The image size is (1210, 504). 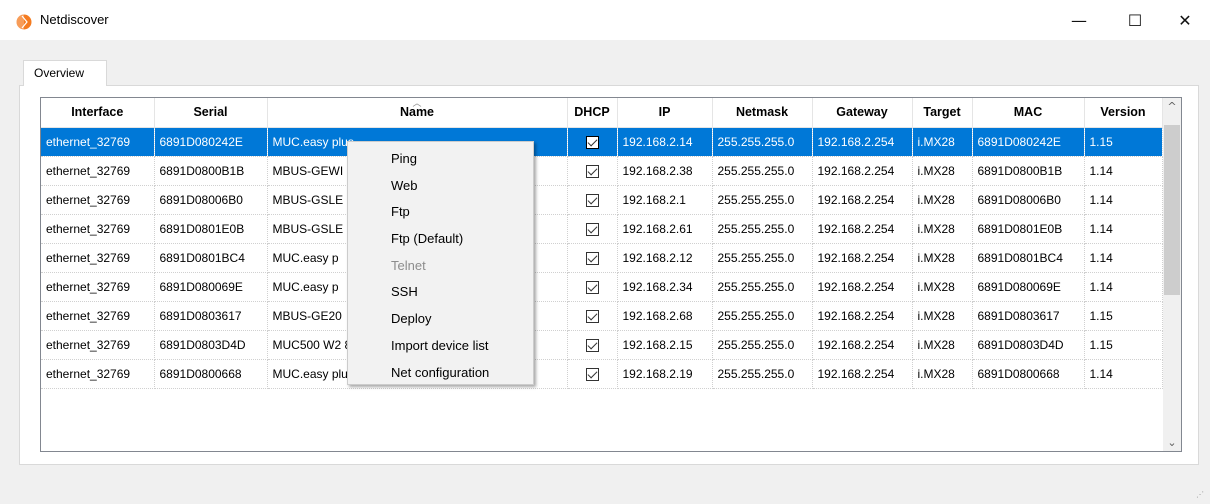 What do you see at coordinates (1028, 113) in the screenshot?
I see `column-header-mac: MAC` at bounding box center [1028, 113].